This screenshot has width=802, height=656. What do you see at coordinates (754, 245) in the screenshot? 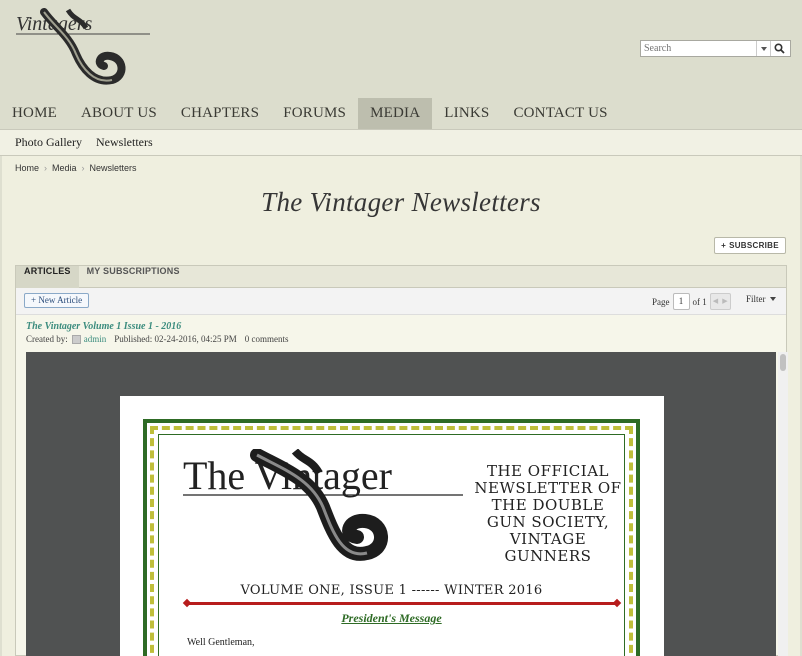
I see `subscribe-label: SUBSCRIBE` at bounding box center [754, 245].